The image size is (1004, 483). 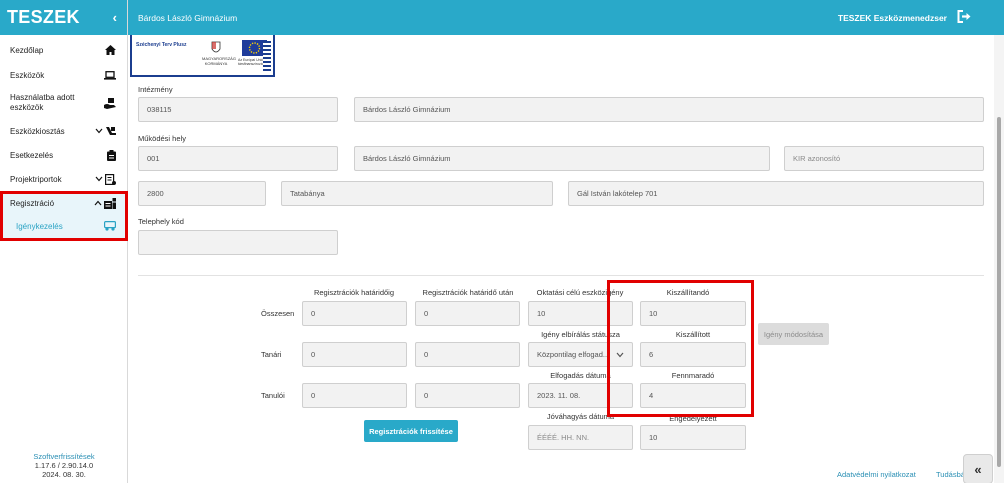 I want to click on banner-stripes, so click(x=267, y=57).